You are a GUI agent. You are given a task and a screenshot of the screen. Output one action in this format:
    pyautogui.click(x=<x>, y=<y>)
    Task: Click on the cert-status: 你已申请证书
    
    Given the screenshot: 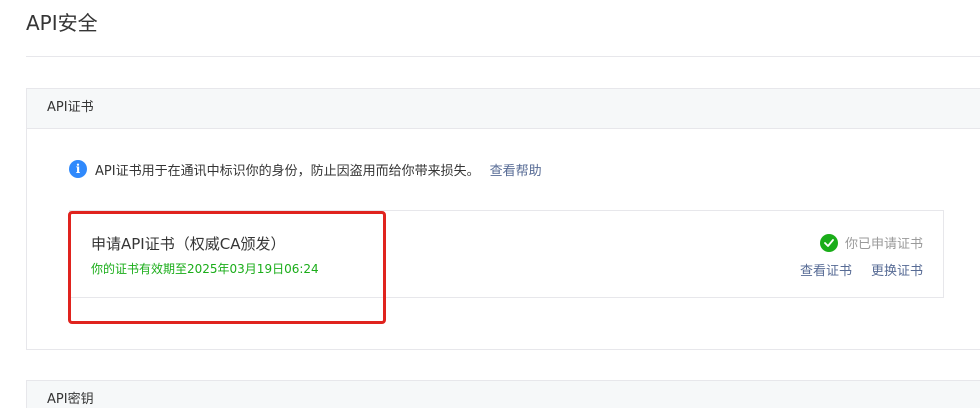 What is the action you would take?
    pyautogui.click(x=871, y=242)
    